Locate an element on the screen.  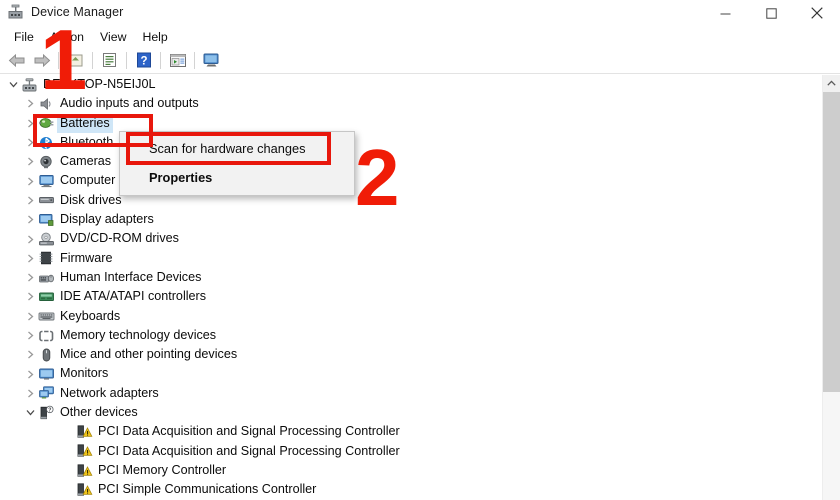
tree-item-label: Network adapters is located at coordinates (109, 392).